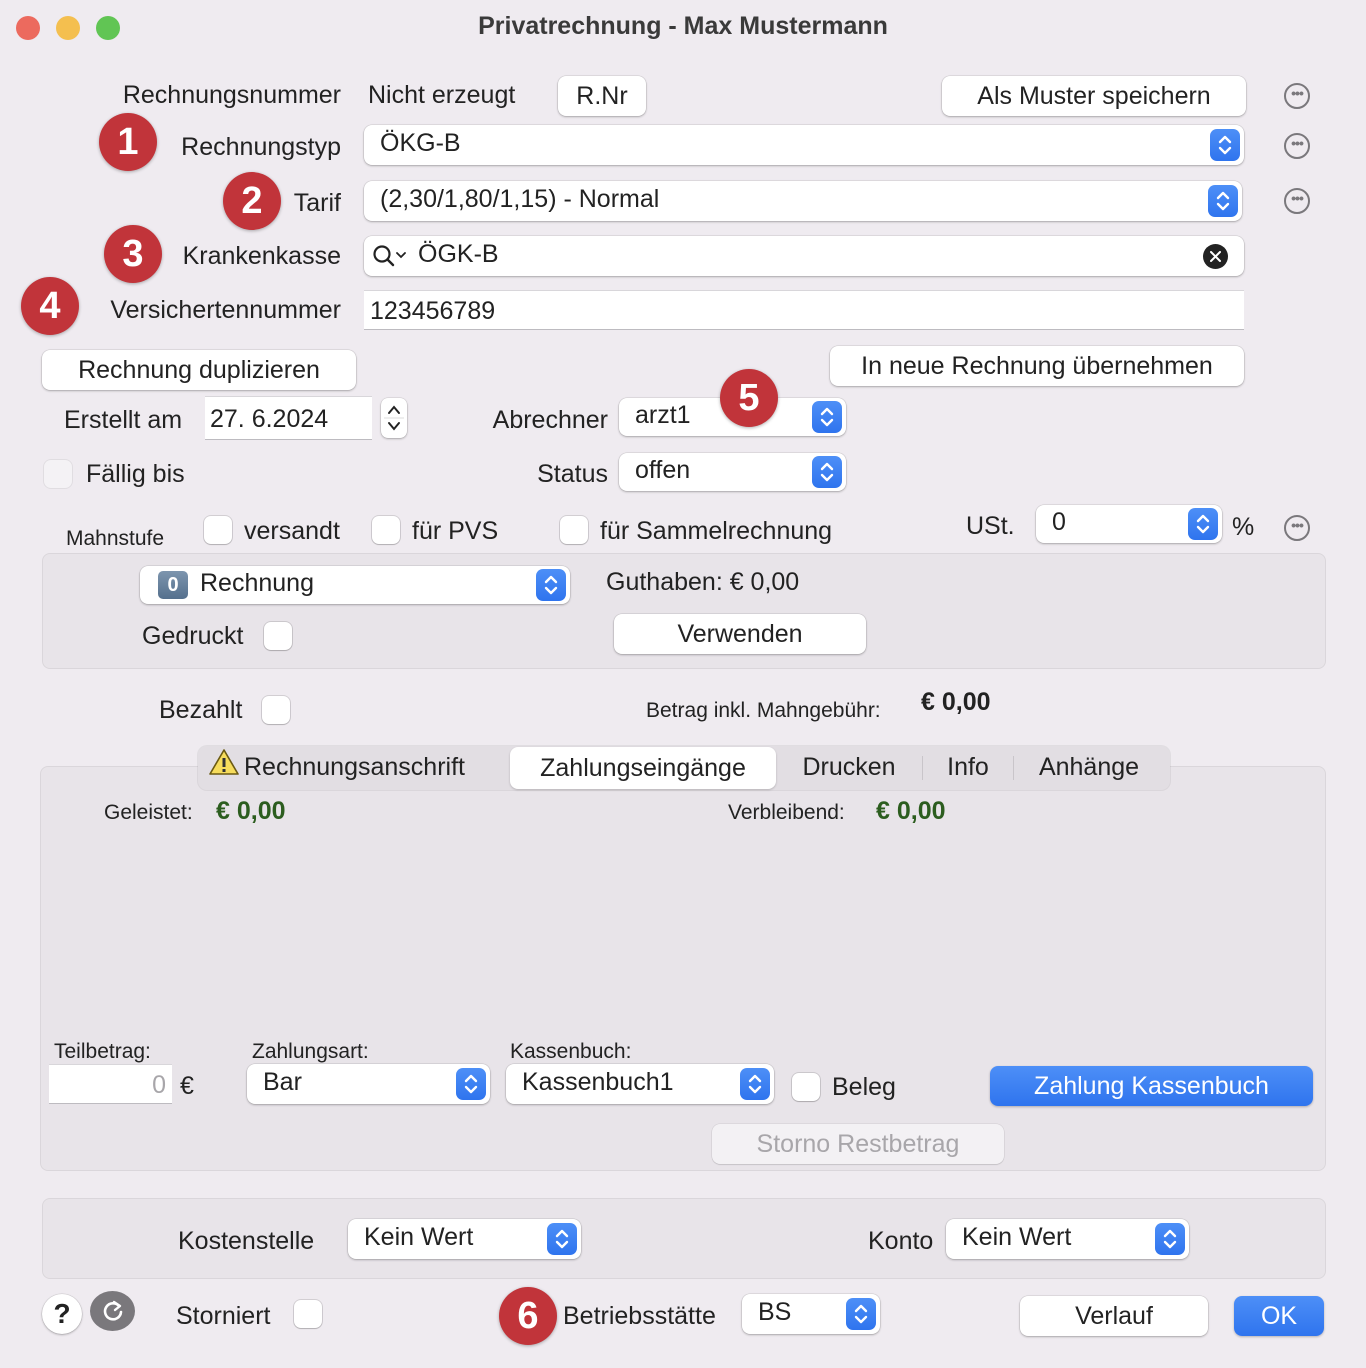 This screenshot has height=1368, width=1366. I want to click on teilbetrag-label: Teilbetrag:, so click(102, 1051).